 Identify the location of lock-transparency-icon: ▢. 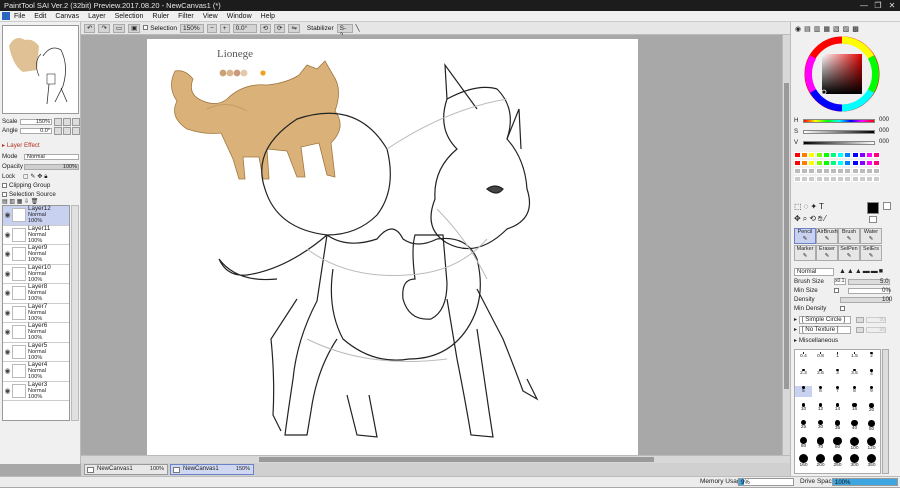
(26, 176).